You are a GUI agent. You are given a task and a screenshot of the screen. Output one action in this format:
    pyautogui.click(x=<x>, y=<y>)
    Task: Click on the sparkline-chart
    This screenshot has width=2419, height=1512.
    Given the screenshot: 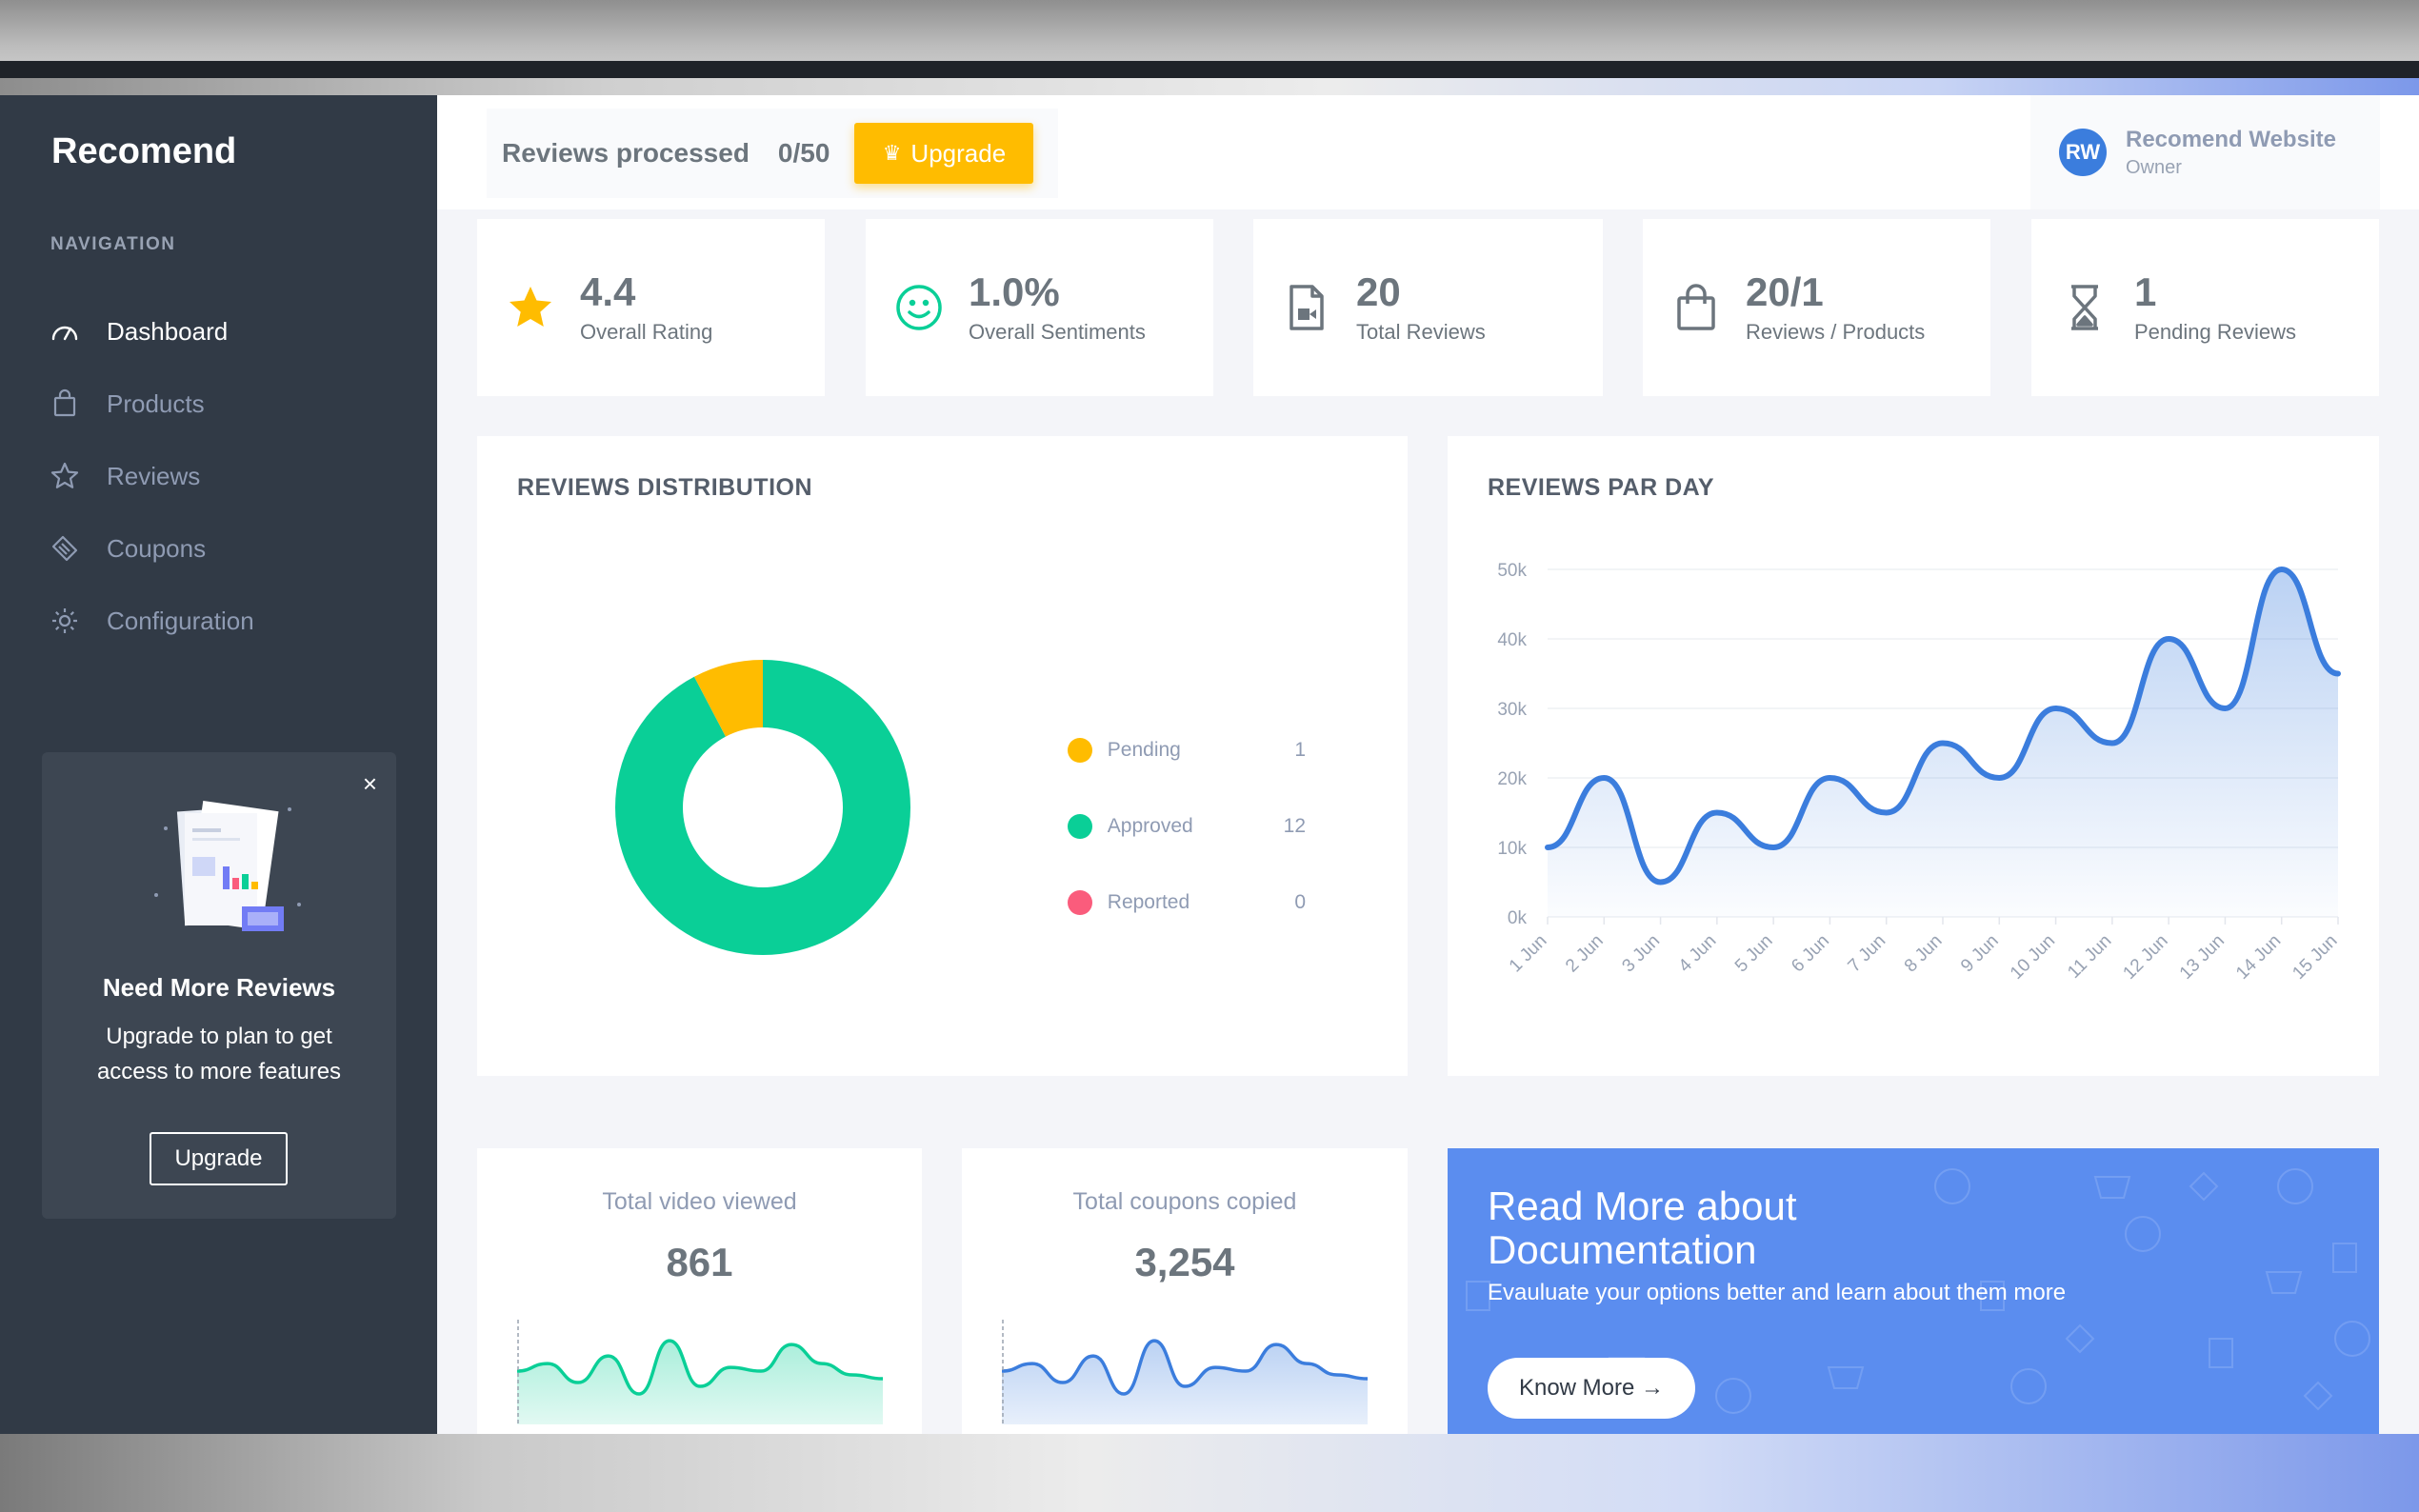 What is the action you would take?
    pyautogui.click(x=700, y=1372)
    